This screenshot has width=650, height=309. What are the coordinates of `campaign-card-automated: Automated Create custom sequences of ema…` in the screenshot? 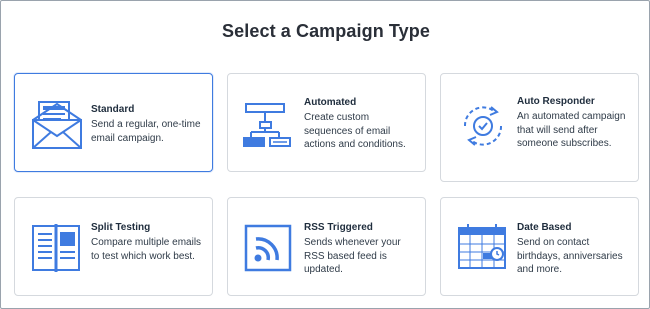 It's located at (326, 122).